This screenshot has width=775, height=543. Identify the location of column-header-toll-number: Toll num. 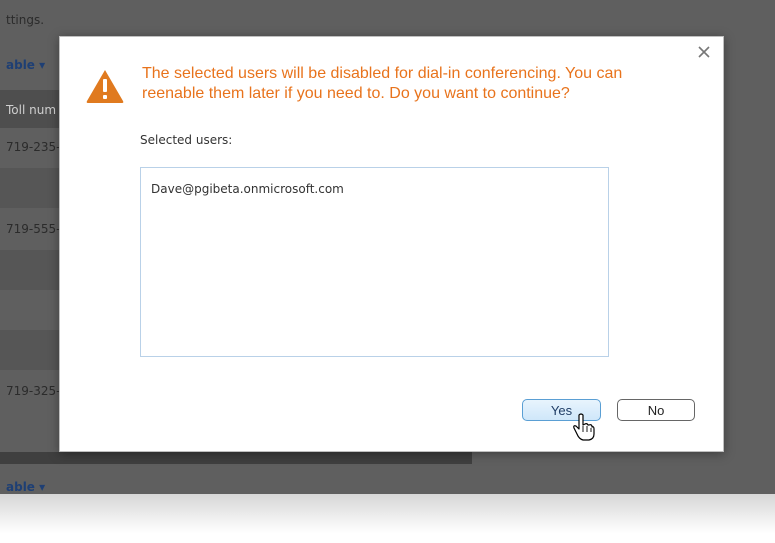
(31, 110).